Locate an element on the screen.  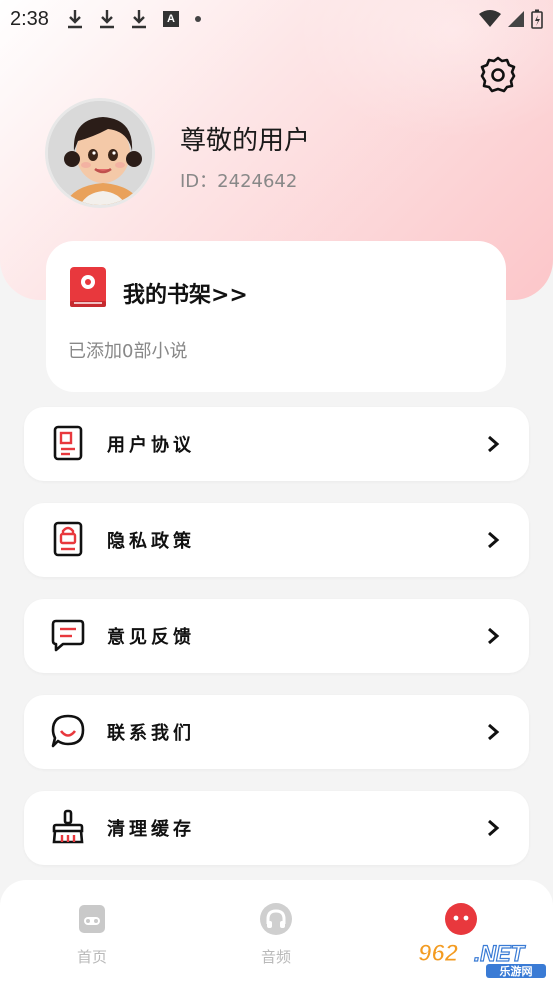
battery-icon is located at coordinates (537, 19).